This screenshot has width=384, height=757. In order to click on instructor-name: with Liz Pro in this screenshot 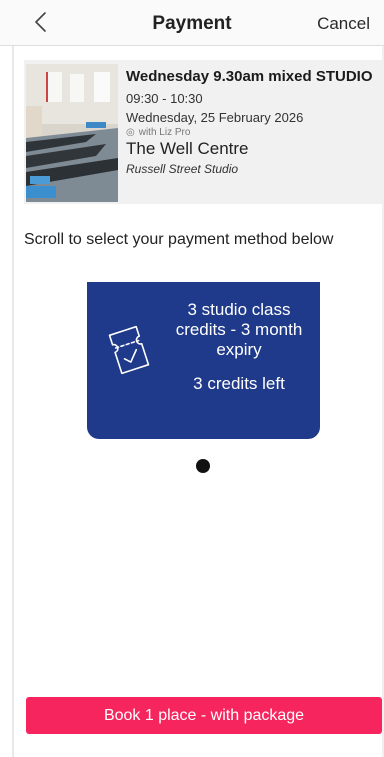, I will do `click(164, 131)`.